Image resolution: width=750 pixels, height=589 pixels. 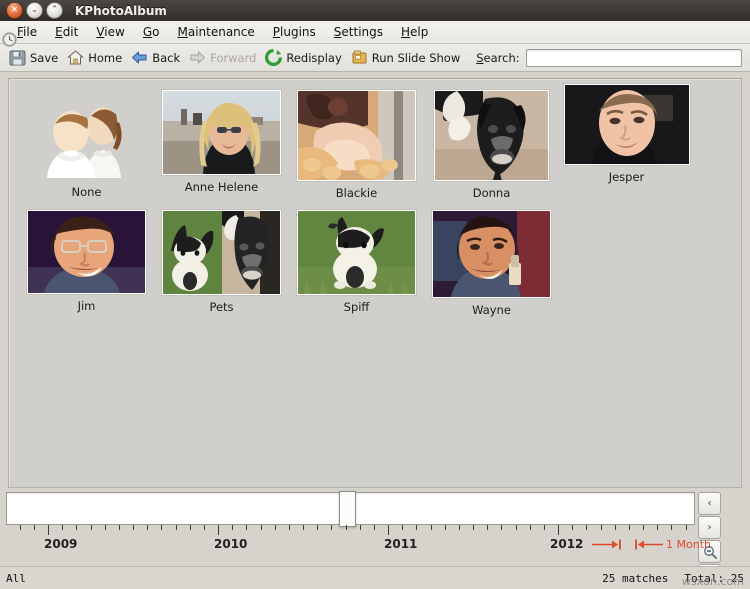 What do you see at coordinates (304, 57) in the screenshot?
I see `redisplay-button: Redisplay` at bounding box center [304, 57].